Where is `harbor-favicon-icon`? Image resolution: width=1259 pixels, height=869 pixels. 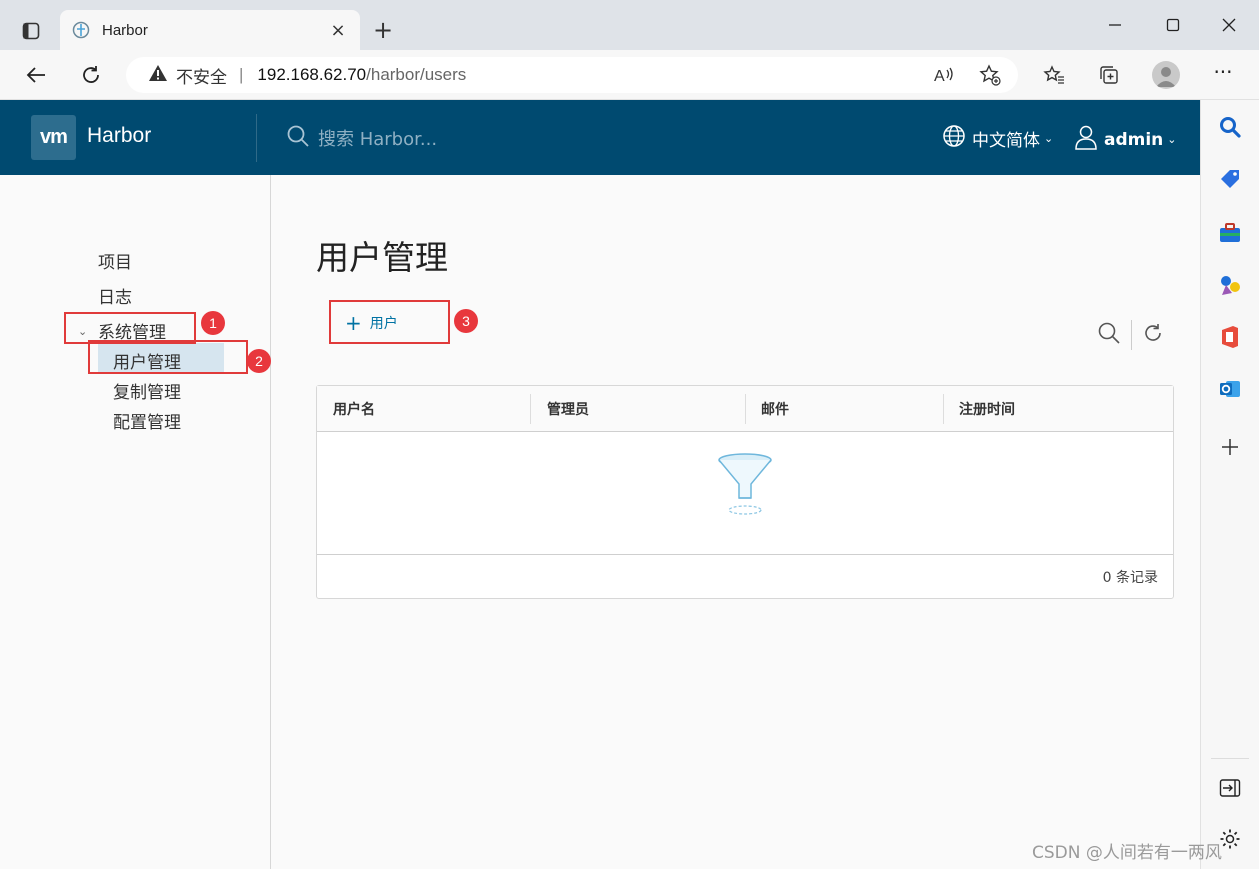
harbor-favicon-icon is located at coordinates (81, 30).